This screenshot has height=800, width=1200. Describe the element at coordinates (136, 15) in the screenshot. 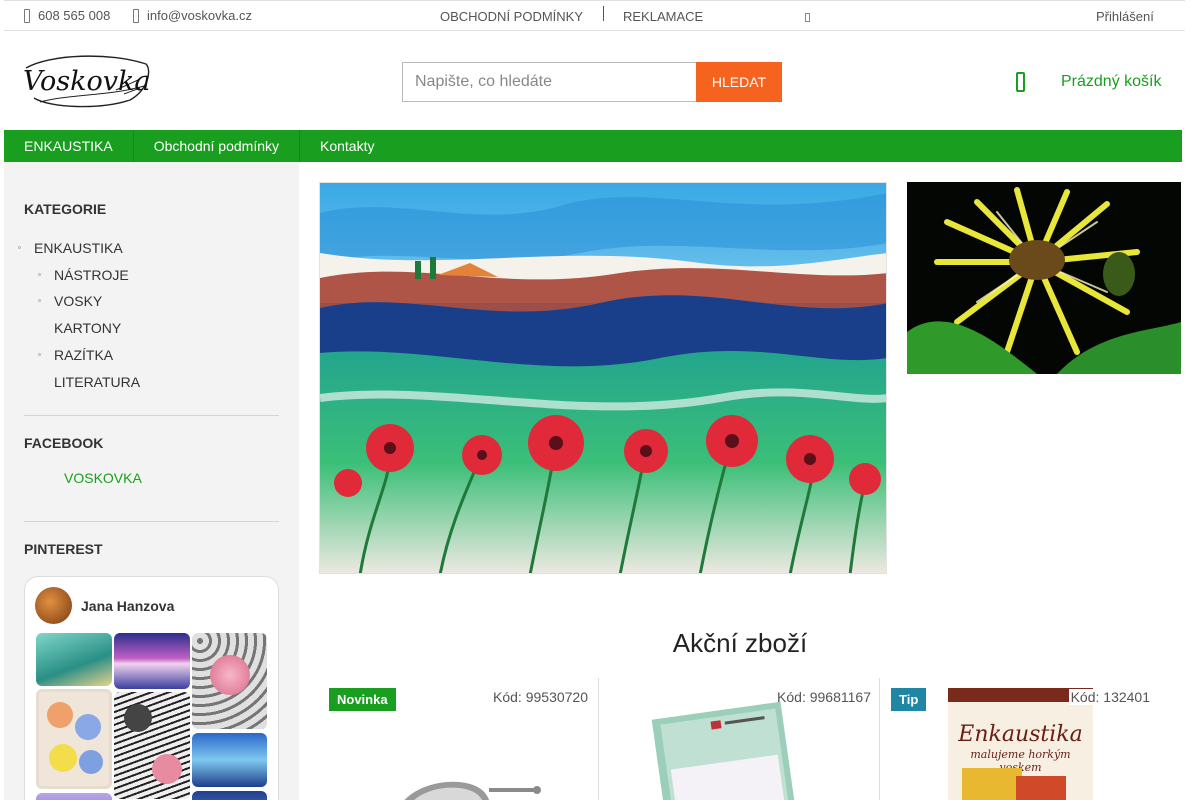

I see `email-icon` at that location.